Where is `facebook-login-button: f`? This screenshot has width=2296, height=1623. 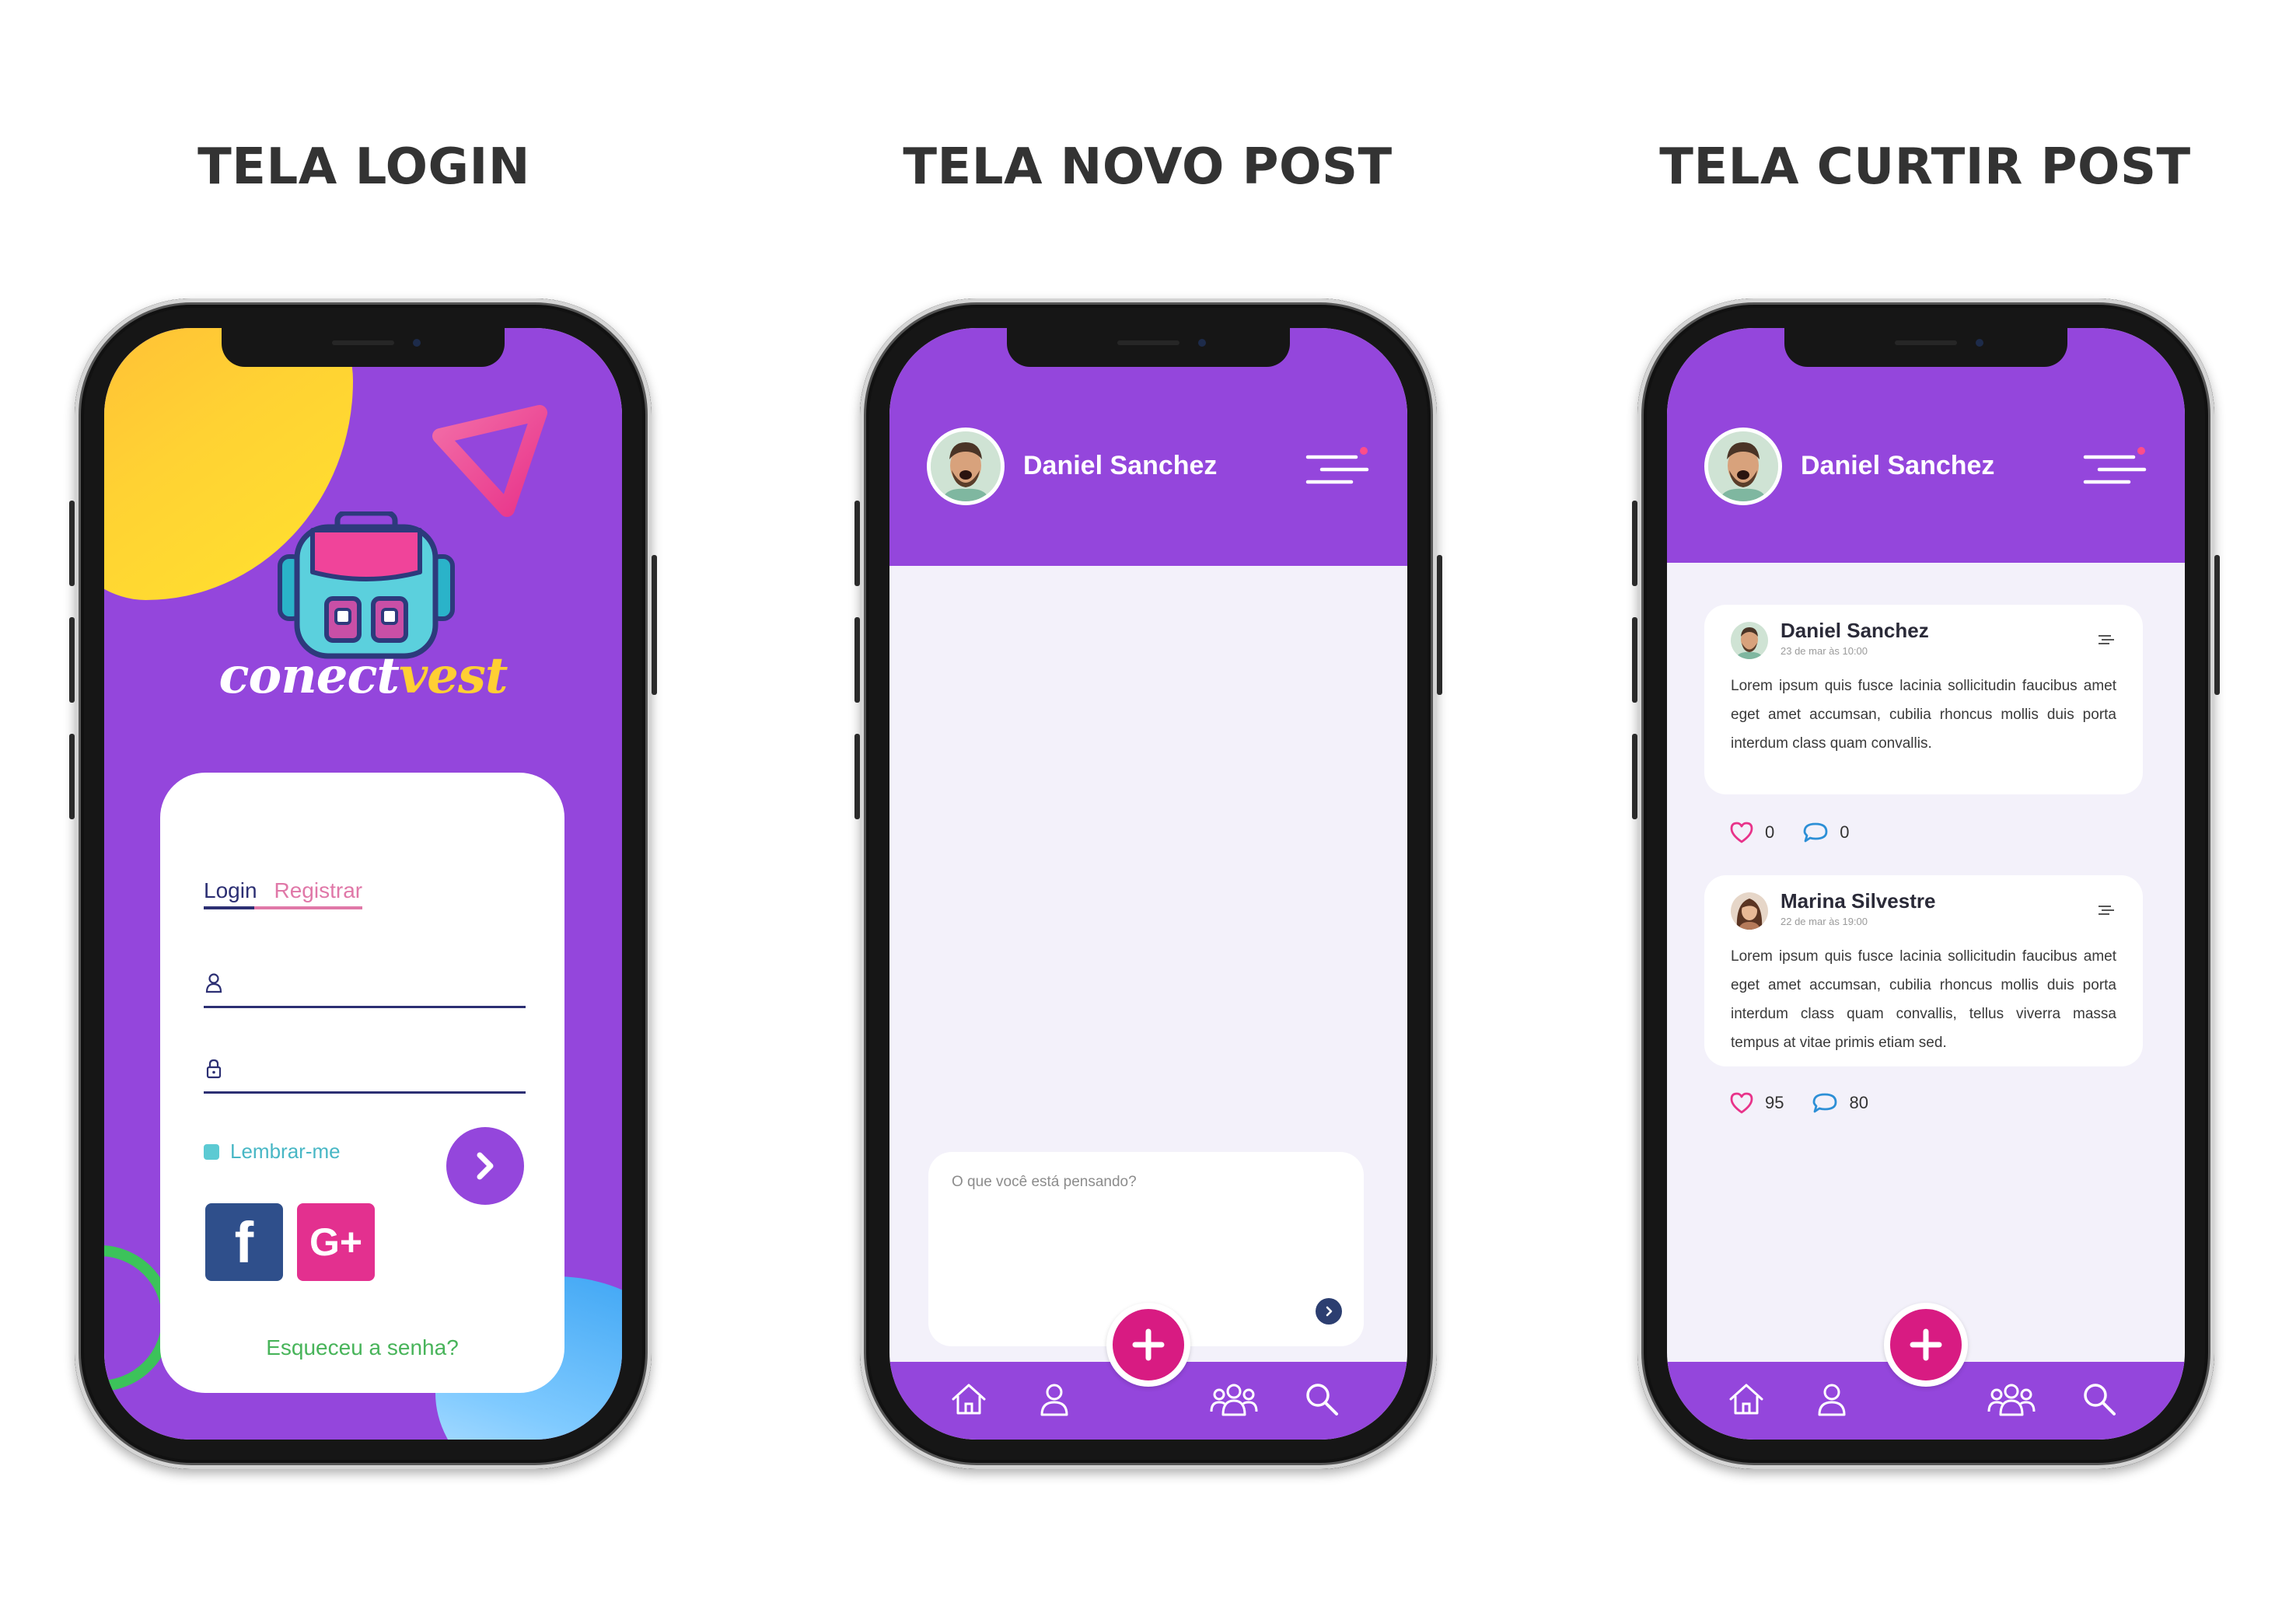
facebook-login-button: f is located at coordinates (244, 1242).